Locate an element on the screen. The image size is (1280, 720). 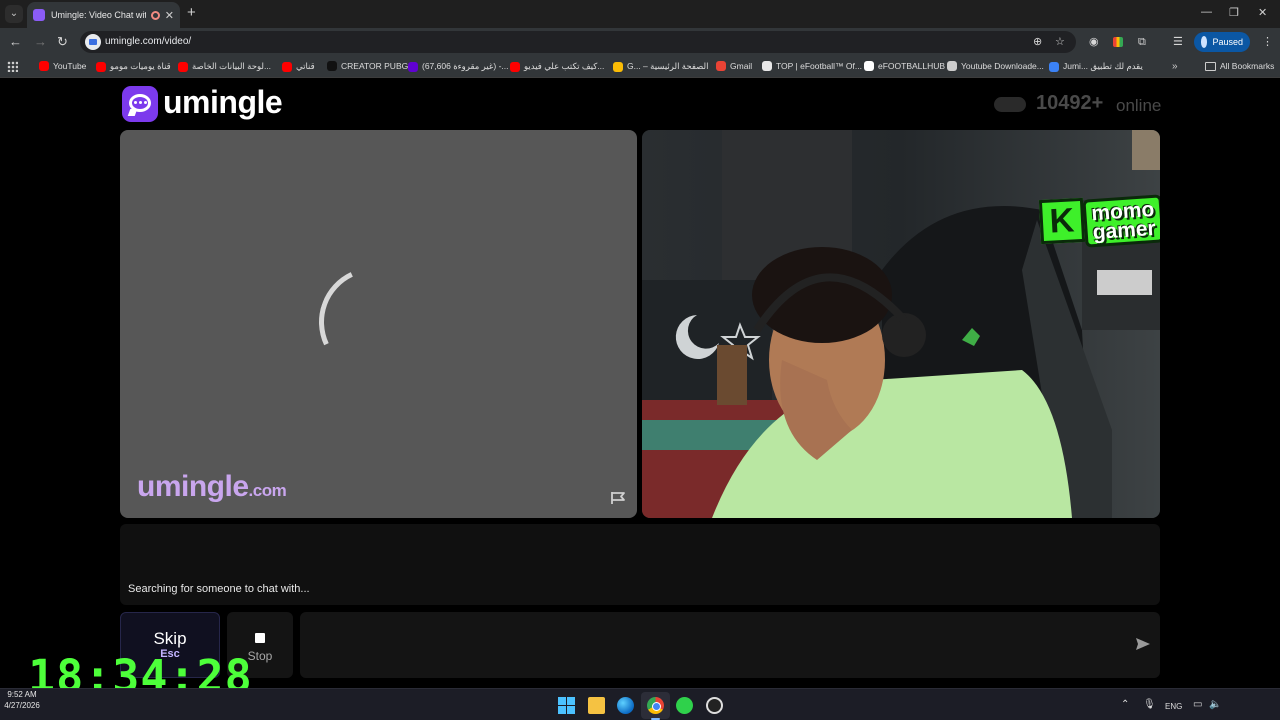
address-bar: umingle.com/video/ ⊕ ☆ is located at coordinates (578, 42).